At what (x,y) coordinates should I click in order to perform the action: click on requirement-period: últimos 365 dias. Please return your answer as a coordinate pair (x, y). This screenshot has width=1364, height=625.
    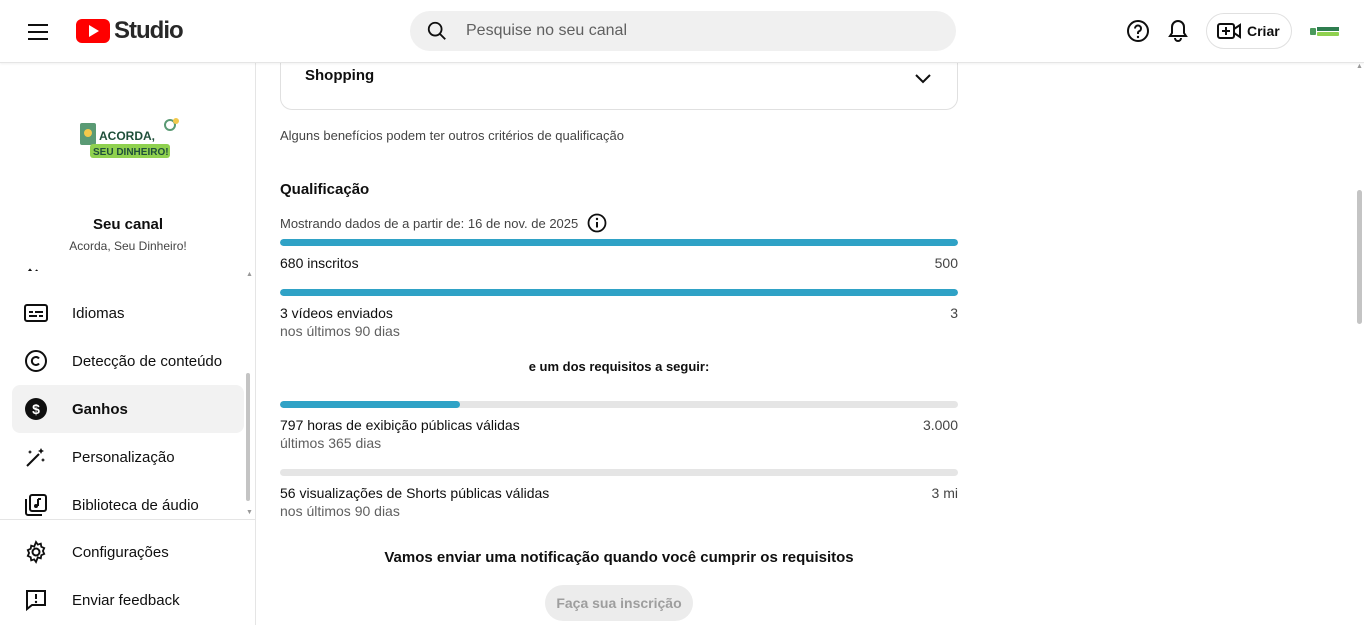
    Looking at the image, I should click on (331, 443).